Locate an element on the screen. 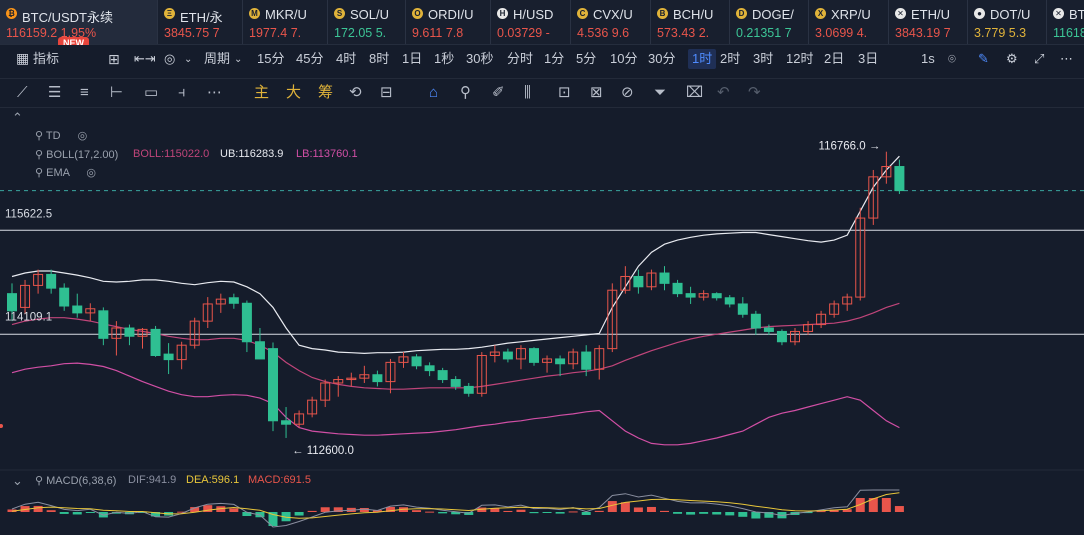  ticker-name: ORDI/U is located at coordinates (451, 14).